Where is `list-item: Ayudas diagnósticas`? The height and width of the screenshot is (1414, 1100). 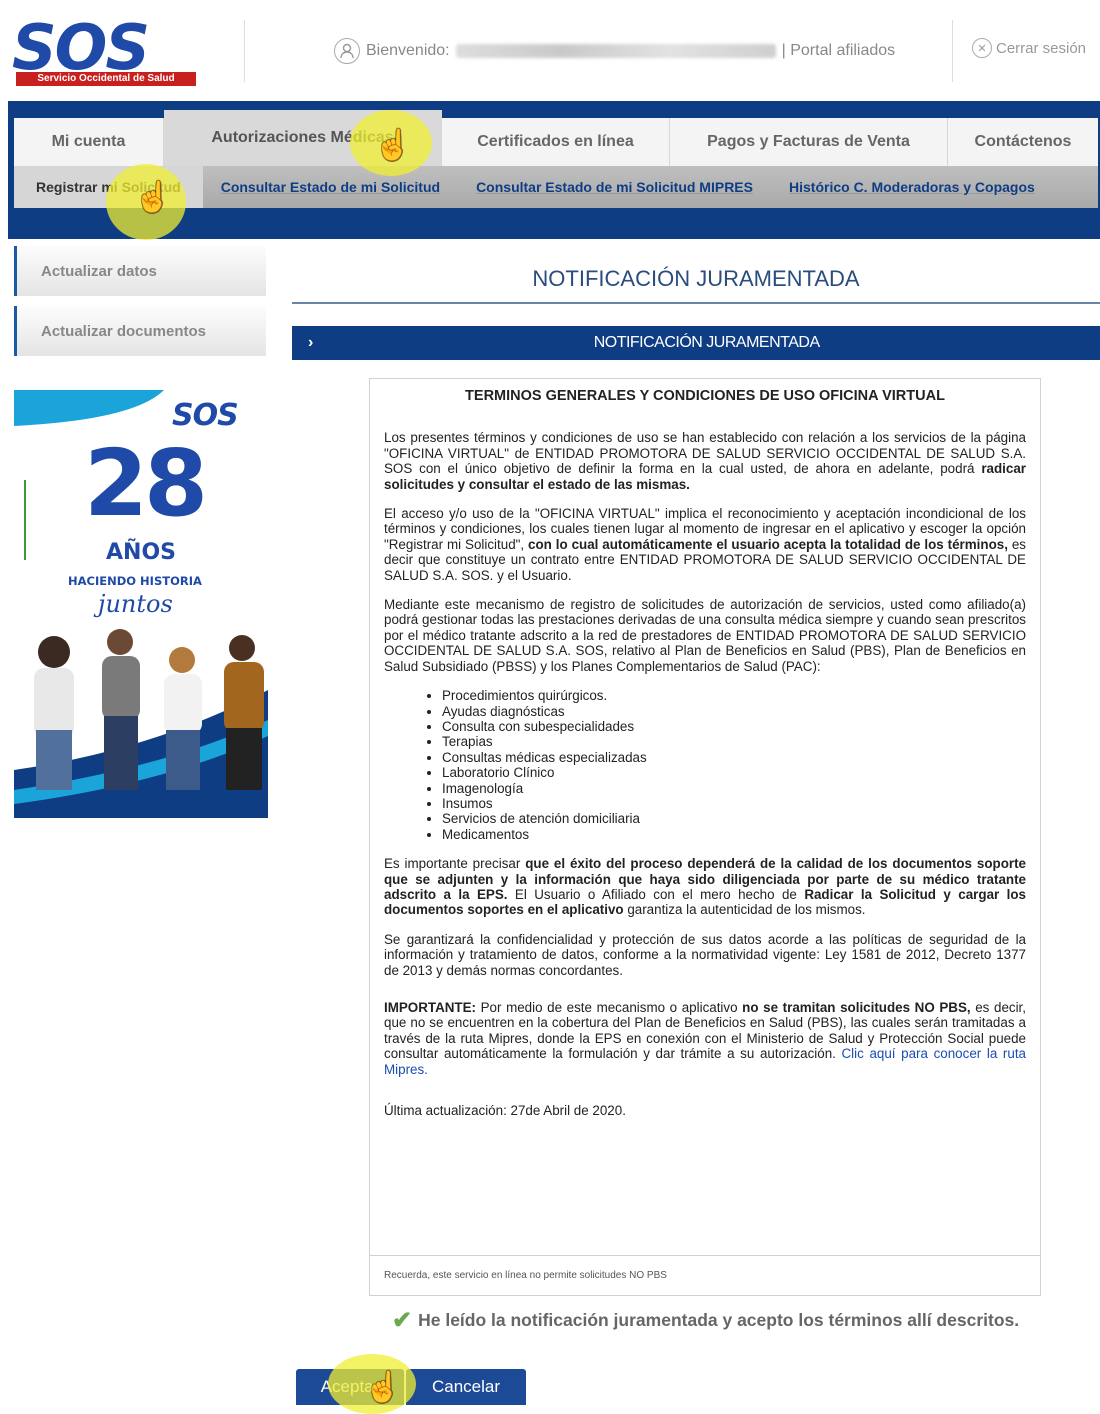 list-item: Ayudas diagnósticas is located at coordinates (734, 711).